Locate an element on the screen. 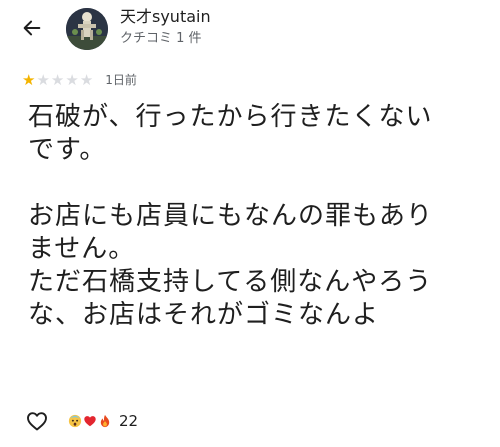 The image size is (500, 447). user-name: 天才syutain is located at coordinates (165, 17).